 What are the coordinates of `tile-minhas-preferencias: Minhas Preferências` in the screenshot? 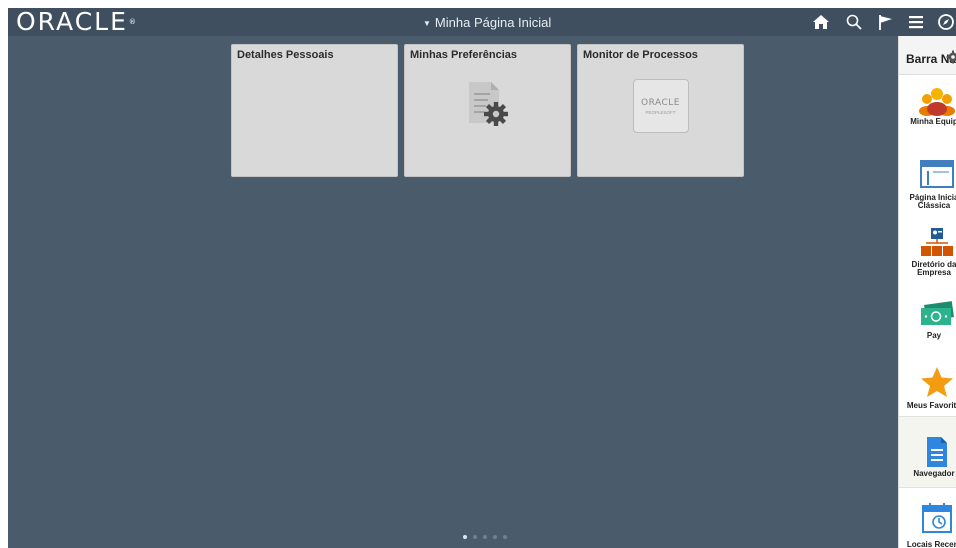 It's located at (487, 110).